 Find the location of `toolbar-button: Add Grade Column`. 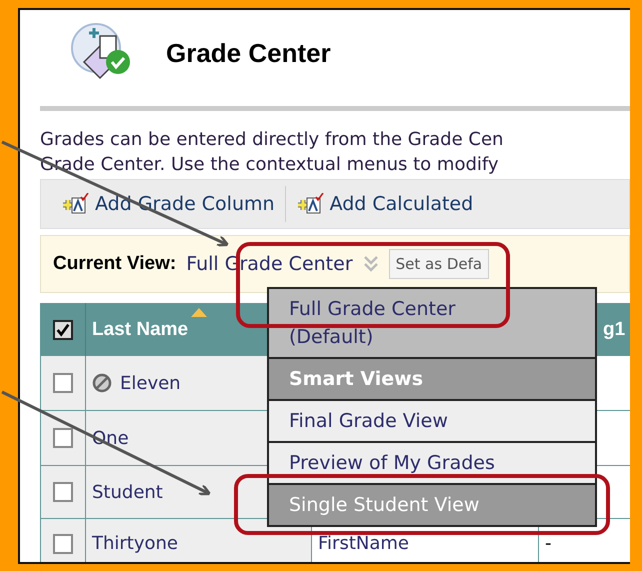

toolbar-button: Add Grade Column is located at coordinates (168, 204).